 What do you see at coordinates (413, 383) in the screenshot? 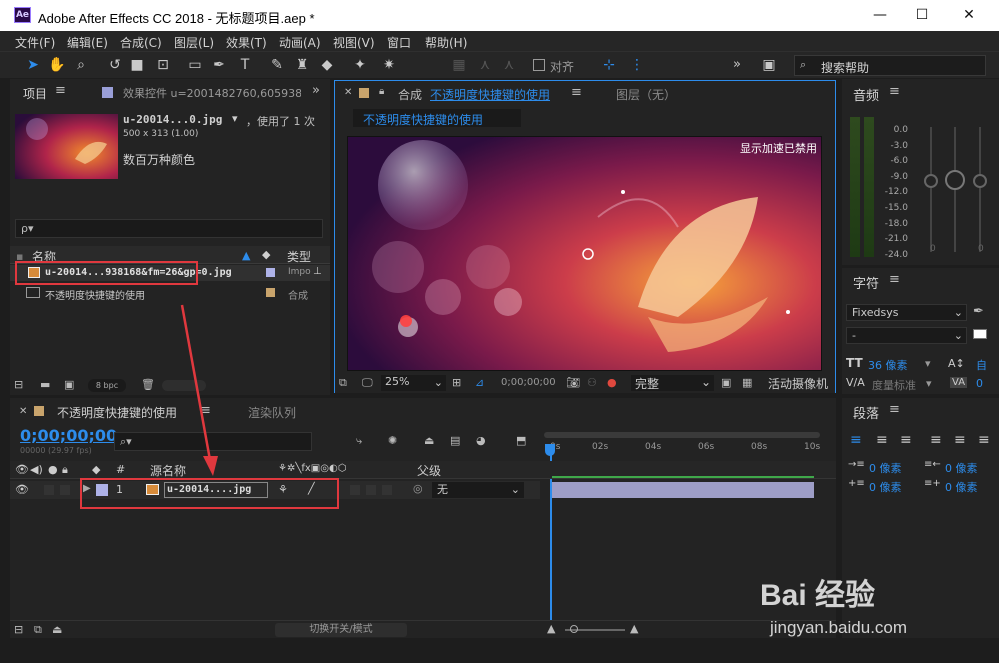
I see `zoom-dropdown: 25% ⌄` at bounding box center [413, 383].